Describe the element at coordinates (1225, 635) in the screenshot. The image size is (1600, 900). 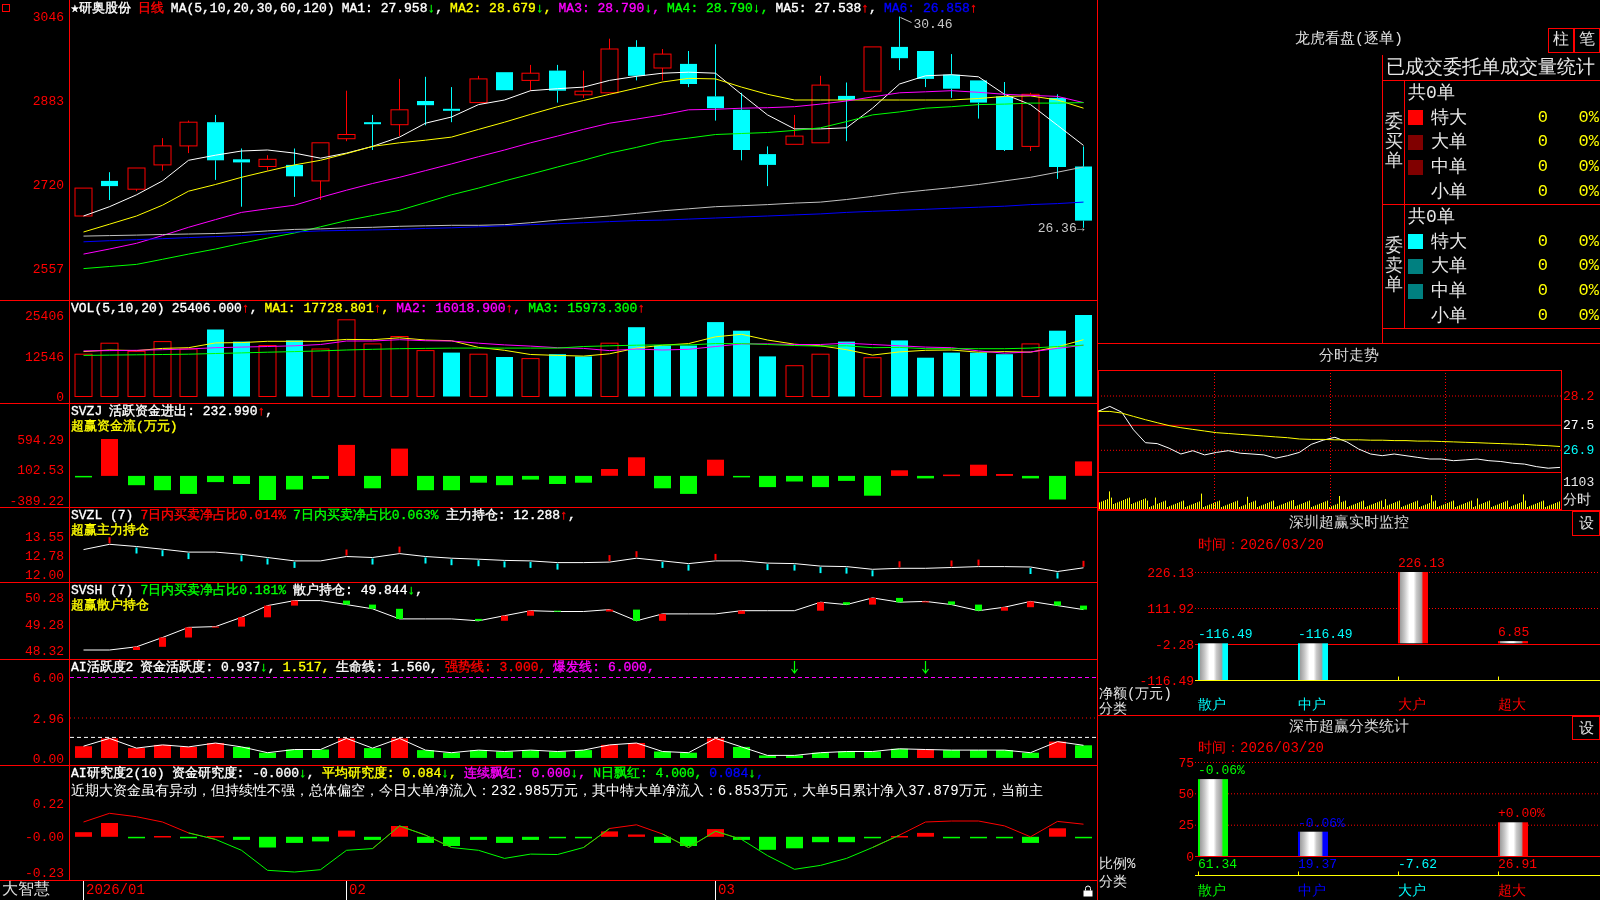
I see `value-label: -116.49` at that location.